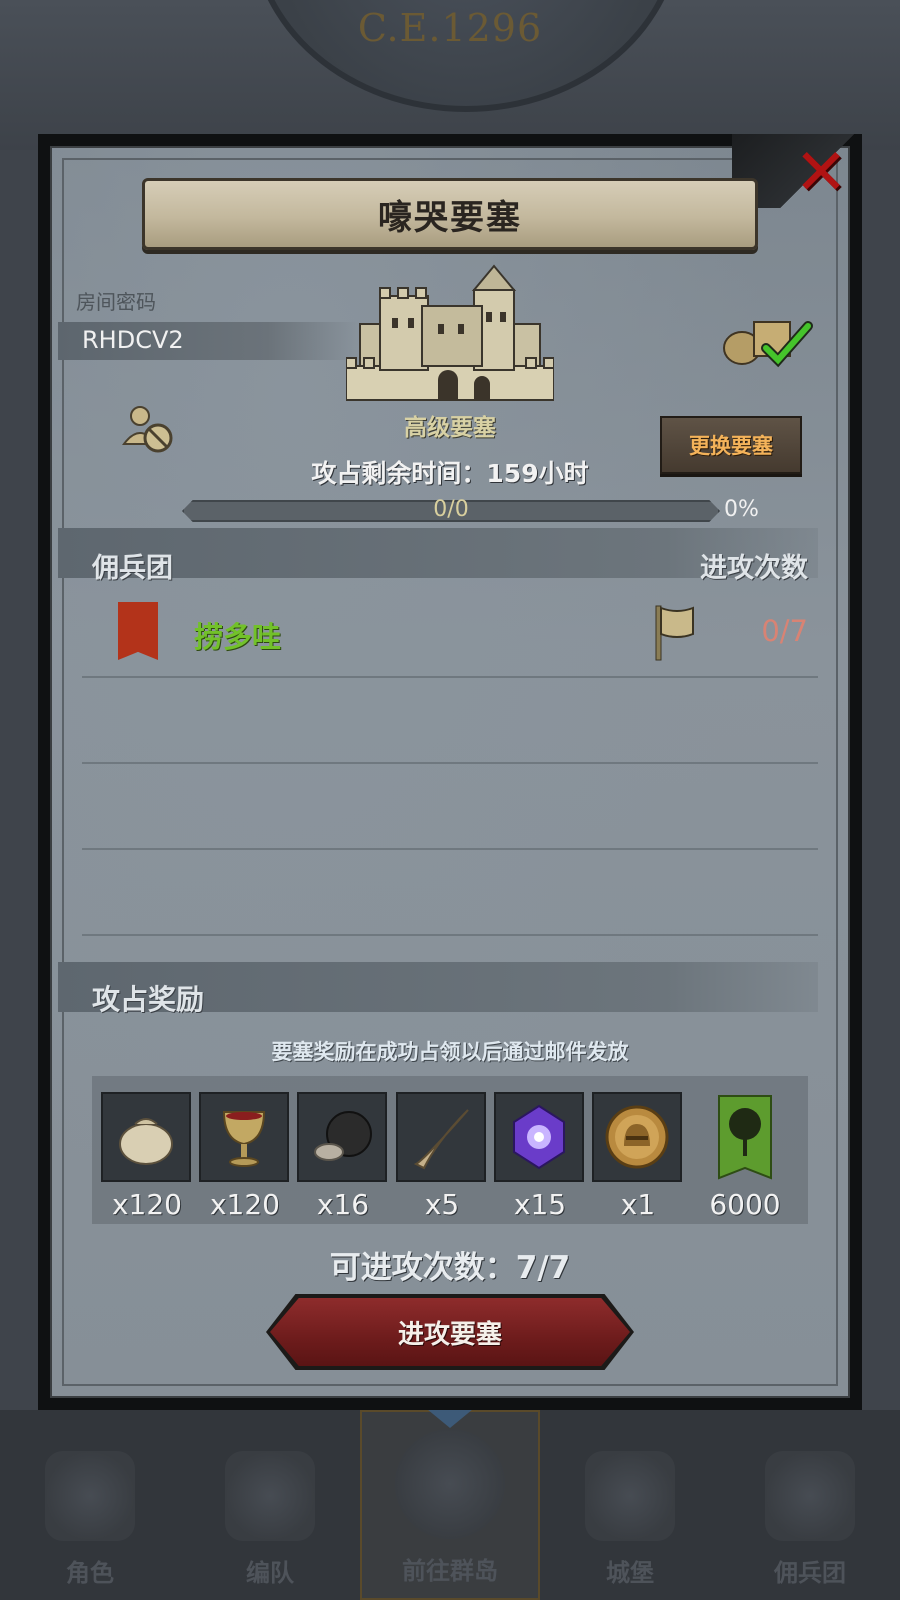 The image size is (900, 1600). Describe the element at coordinates (450, 1484) in the screenshot. I see `globe-icon` at that location.